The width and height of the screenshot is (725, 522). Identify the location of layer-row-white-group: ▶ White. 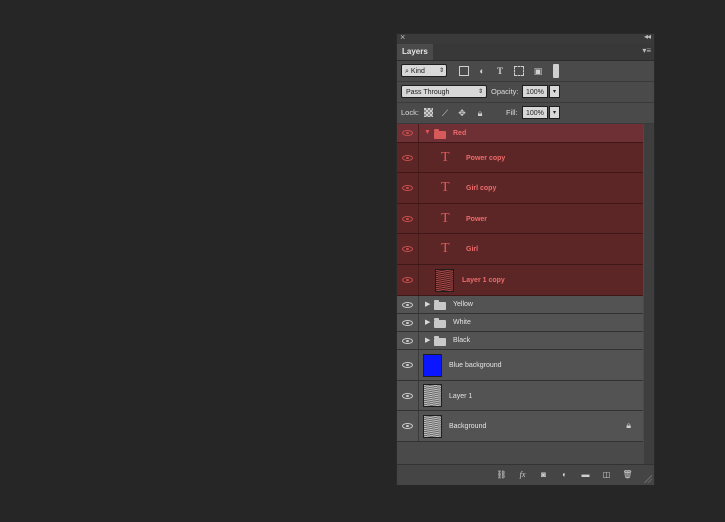
(520, 323).